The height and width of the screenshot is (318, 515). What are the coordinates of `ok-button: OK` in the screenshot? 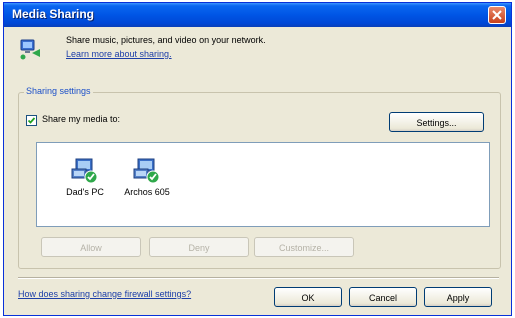 It's located at (308, 297).